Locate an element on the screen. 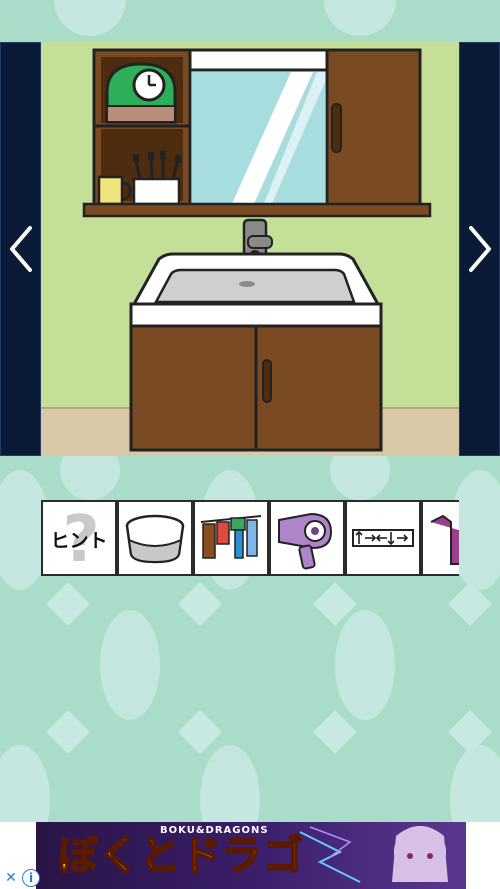 The width and height of the screenshot is (500, 889). mirror-cabinet-door is located at coordinates (373, 129).